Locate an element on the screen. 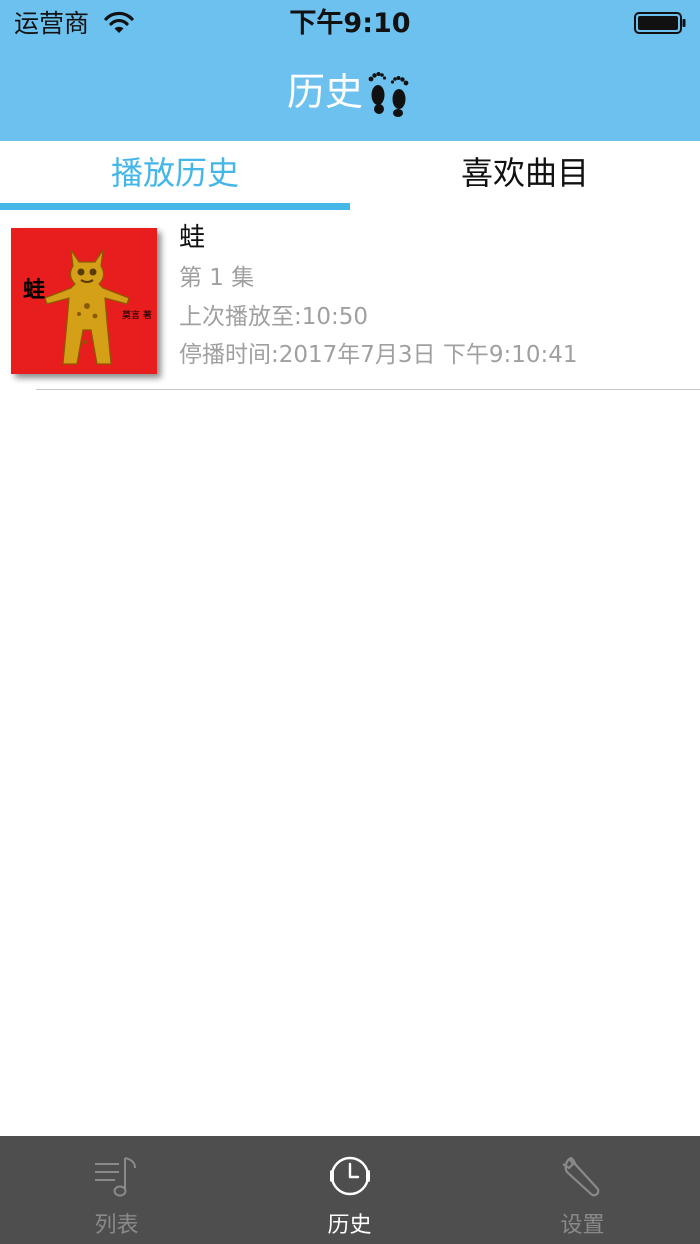 The width and height of the screenshot is (700, 1244). page-title: 历史 is located at coordinates (324, 92).